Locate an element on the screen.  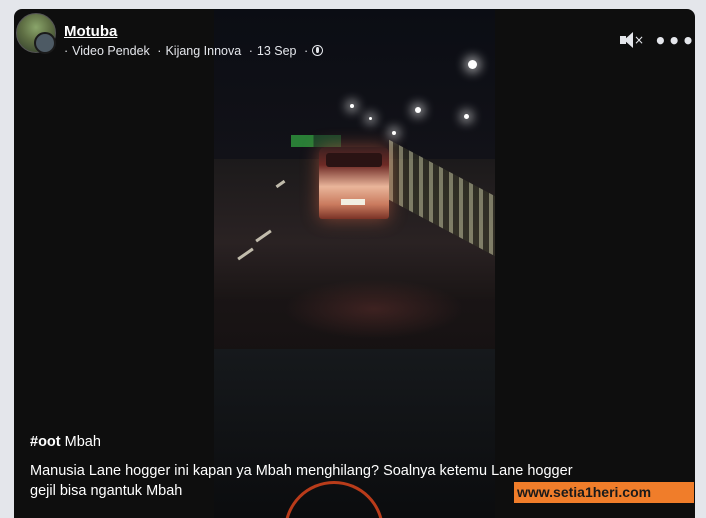
video-vehicle is located at coordinates (354, 183).